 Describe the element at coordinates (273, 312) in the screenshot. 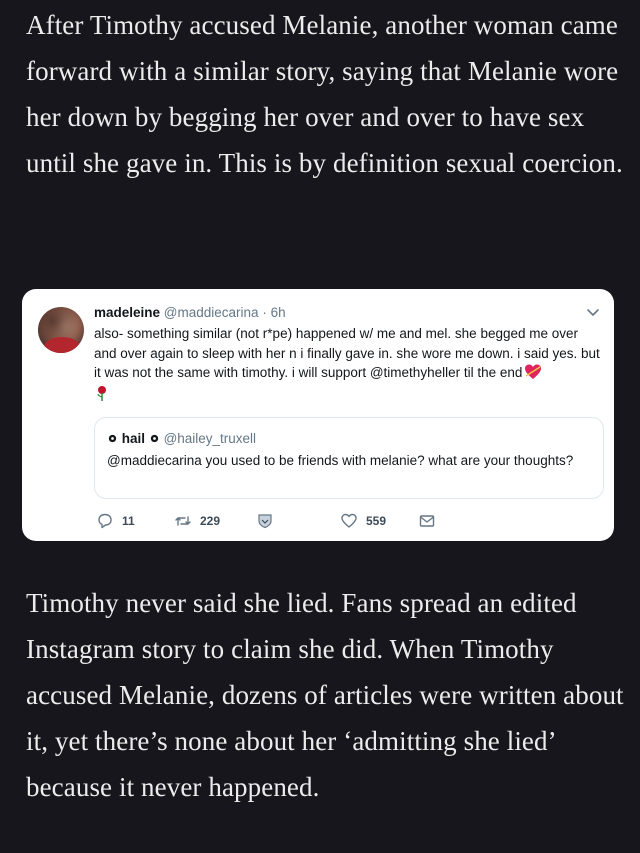

I see `tweet-time: · 6h` at that location.